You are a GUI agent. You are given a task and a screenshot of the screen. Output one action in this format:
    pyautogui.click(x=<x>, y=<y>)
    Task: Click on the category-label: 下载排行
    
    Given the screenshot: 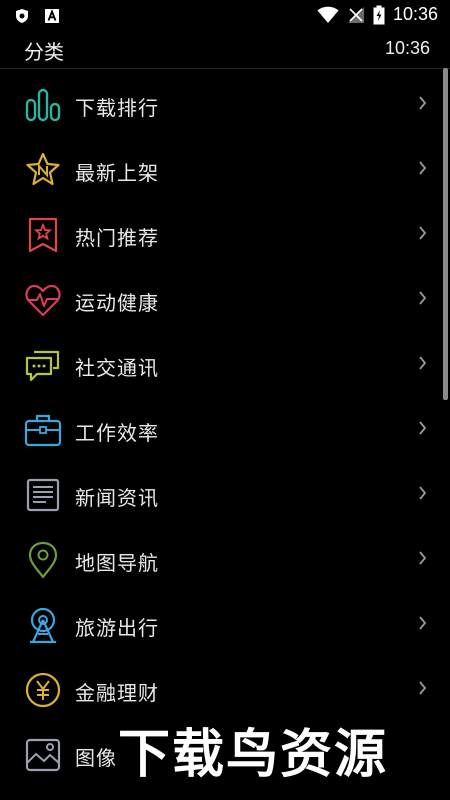 What is the action you would take?
    pyautogui.click(x=117, y=108)
    